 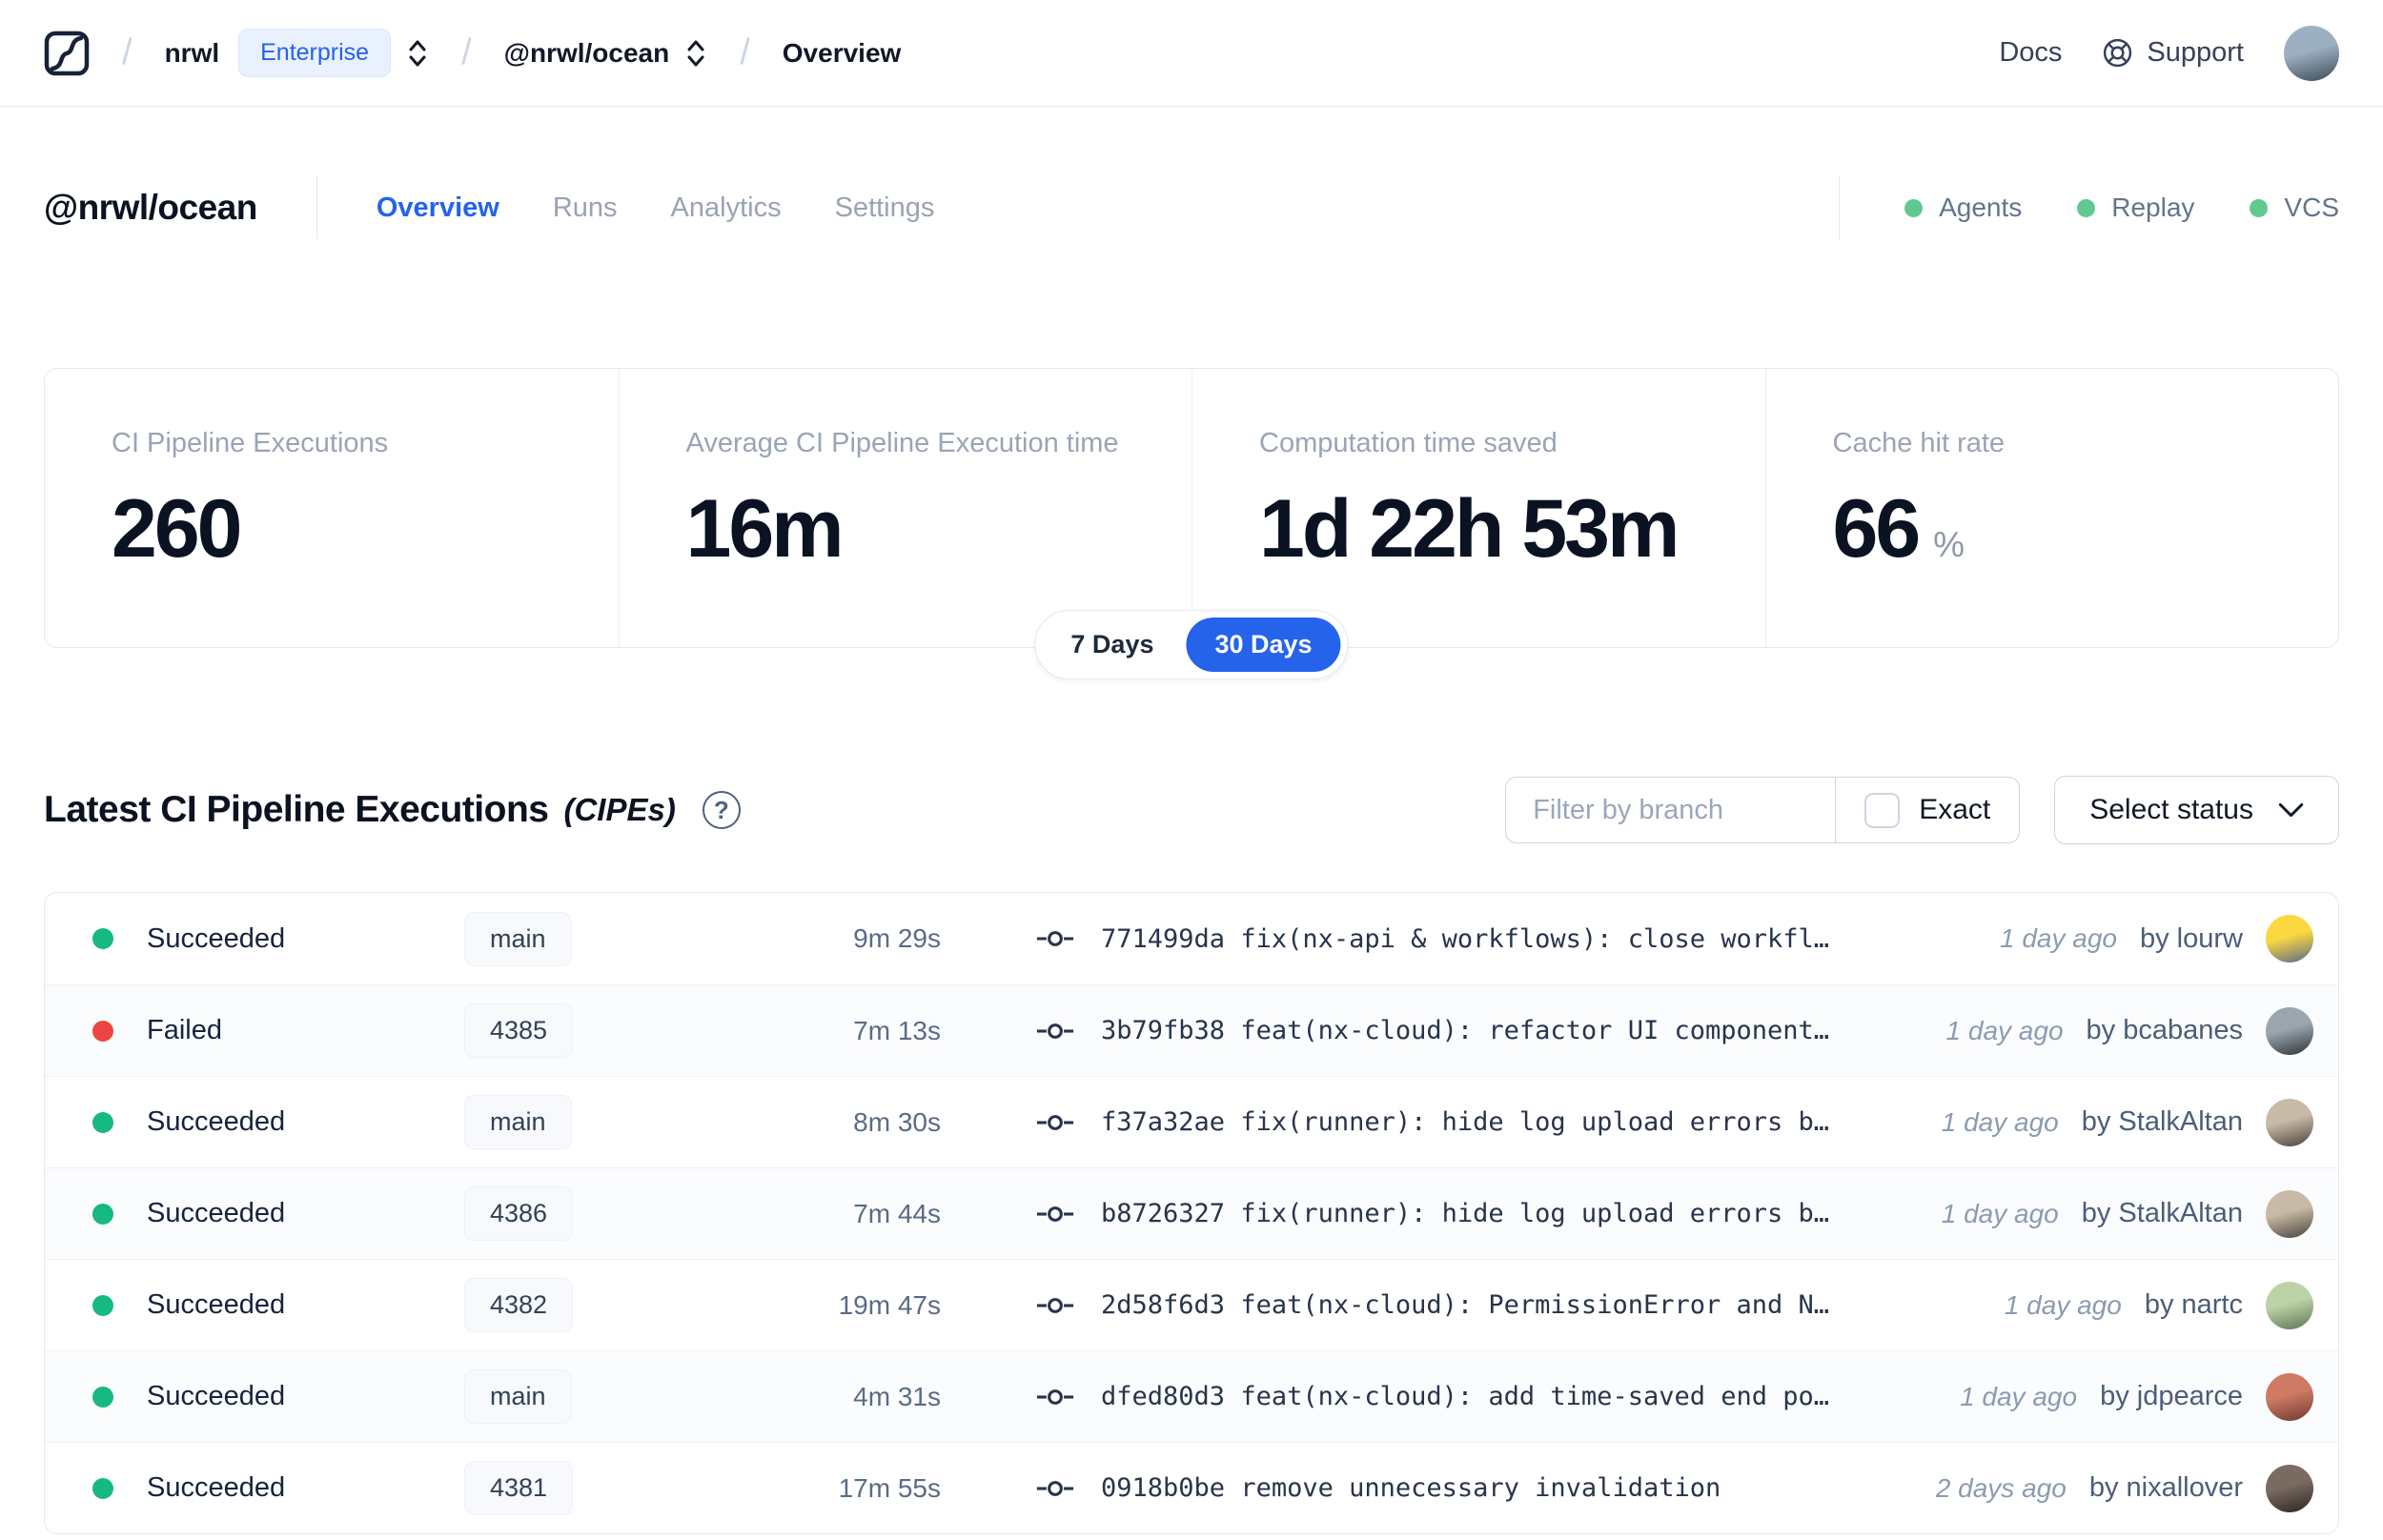 What do you see at coordinates (2089, 1030) in the screenshot?
I see `meta-cell: 1 day ago by bcabanes` at bounding box center [2089, 1030].